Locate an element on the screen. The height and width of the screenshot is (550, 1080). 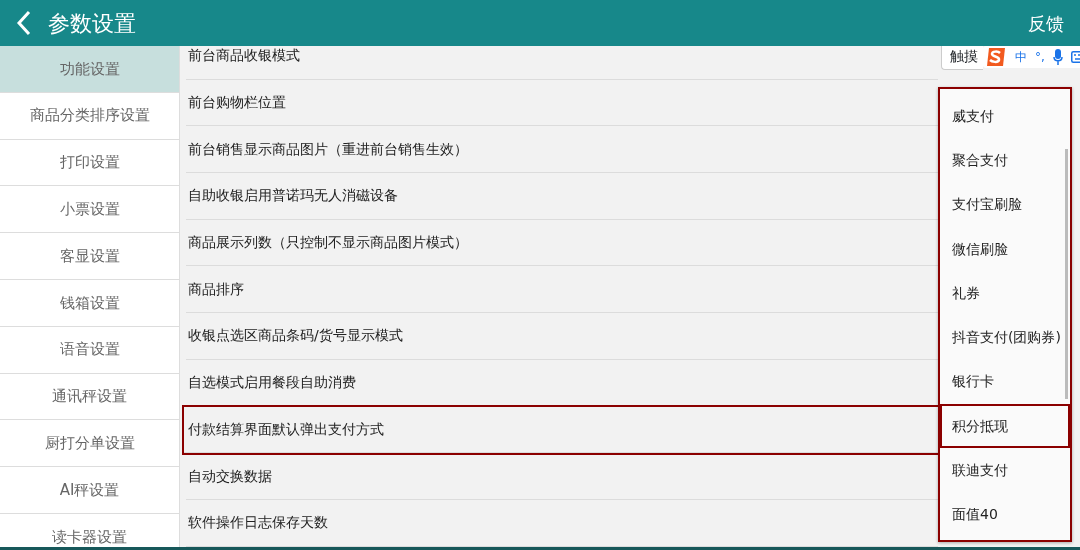
setting-row: 收银点选区商品条码/货号显示模式 is located at coordinates (562, 336).